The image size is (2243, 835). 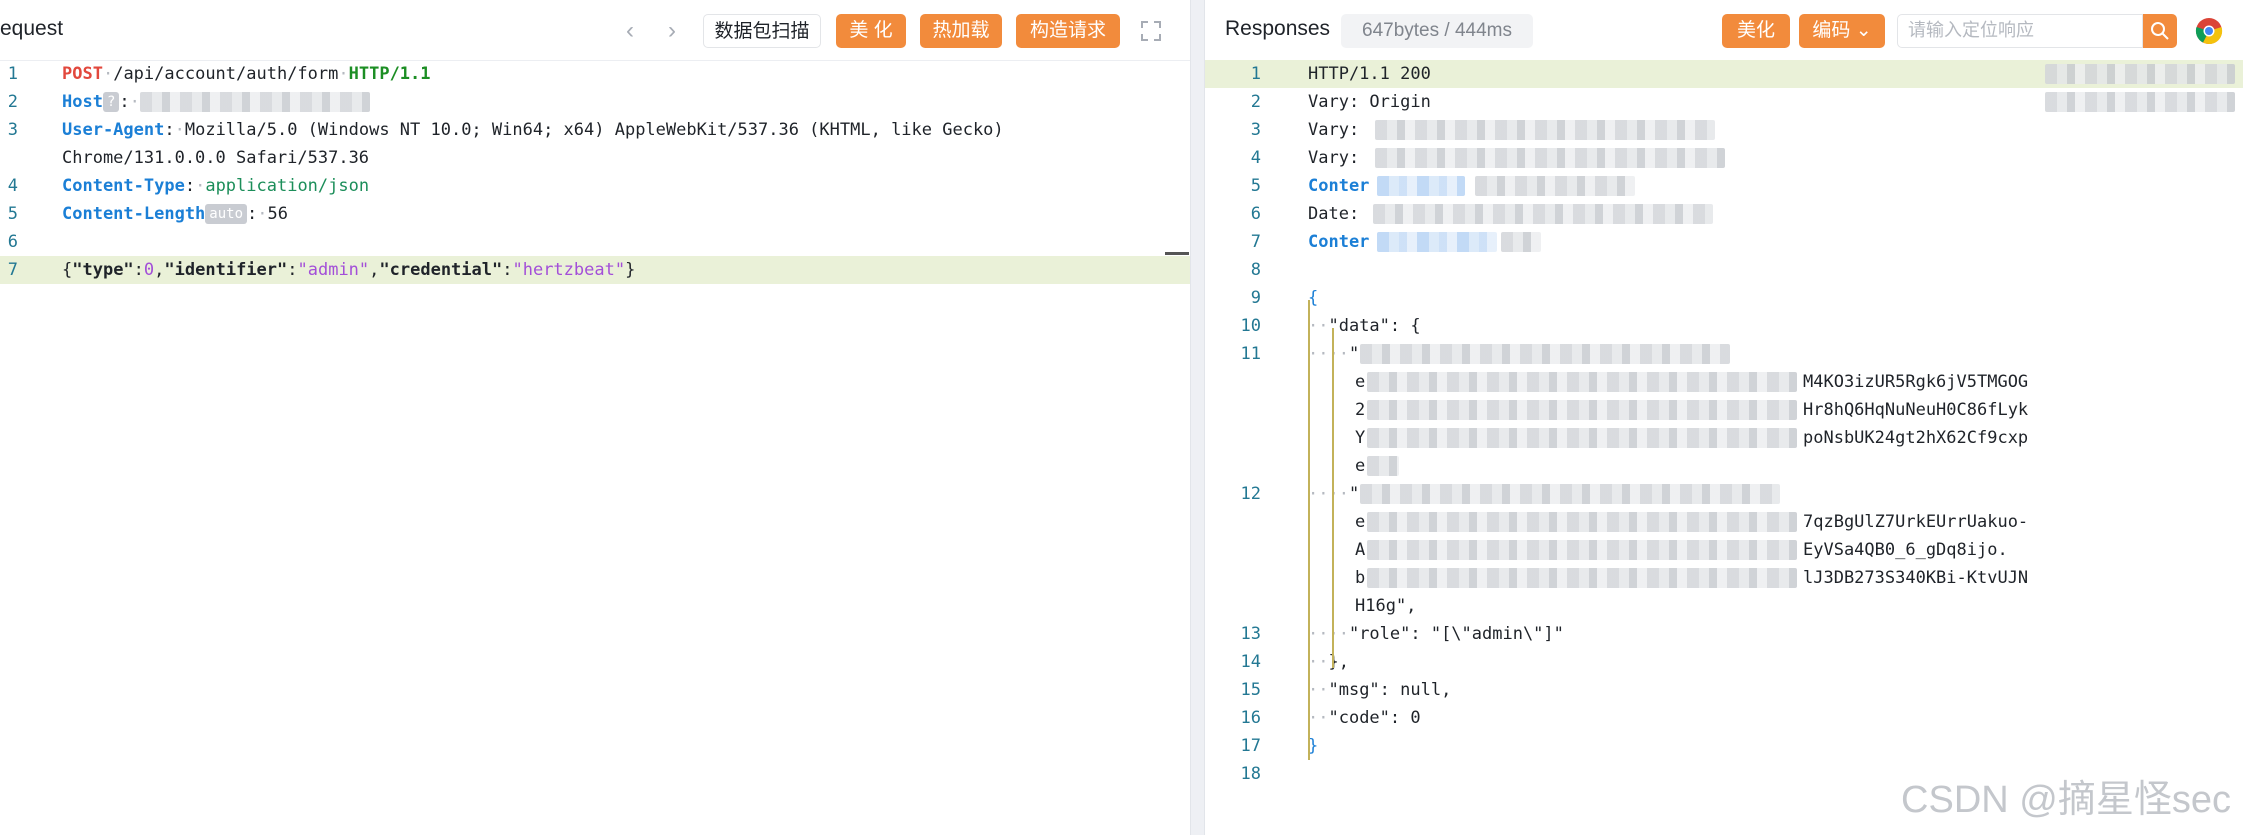 I want to click on response-toolbar: Responses 647bytes / 444ms 美化 编码 ⌄, so click(x=1724, y=30).